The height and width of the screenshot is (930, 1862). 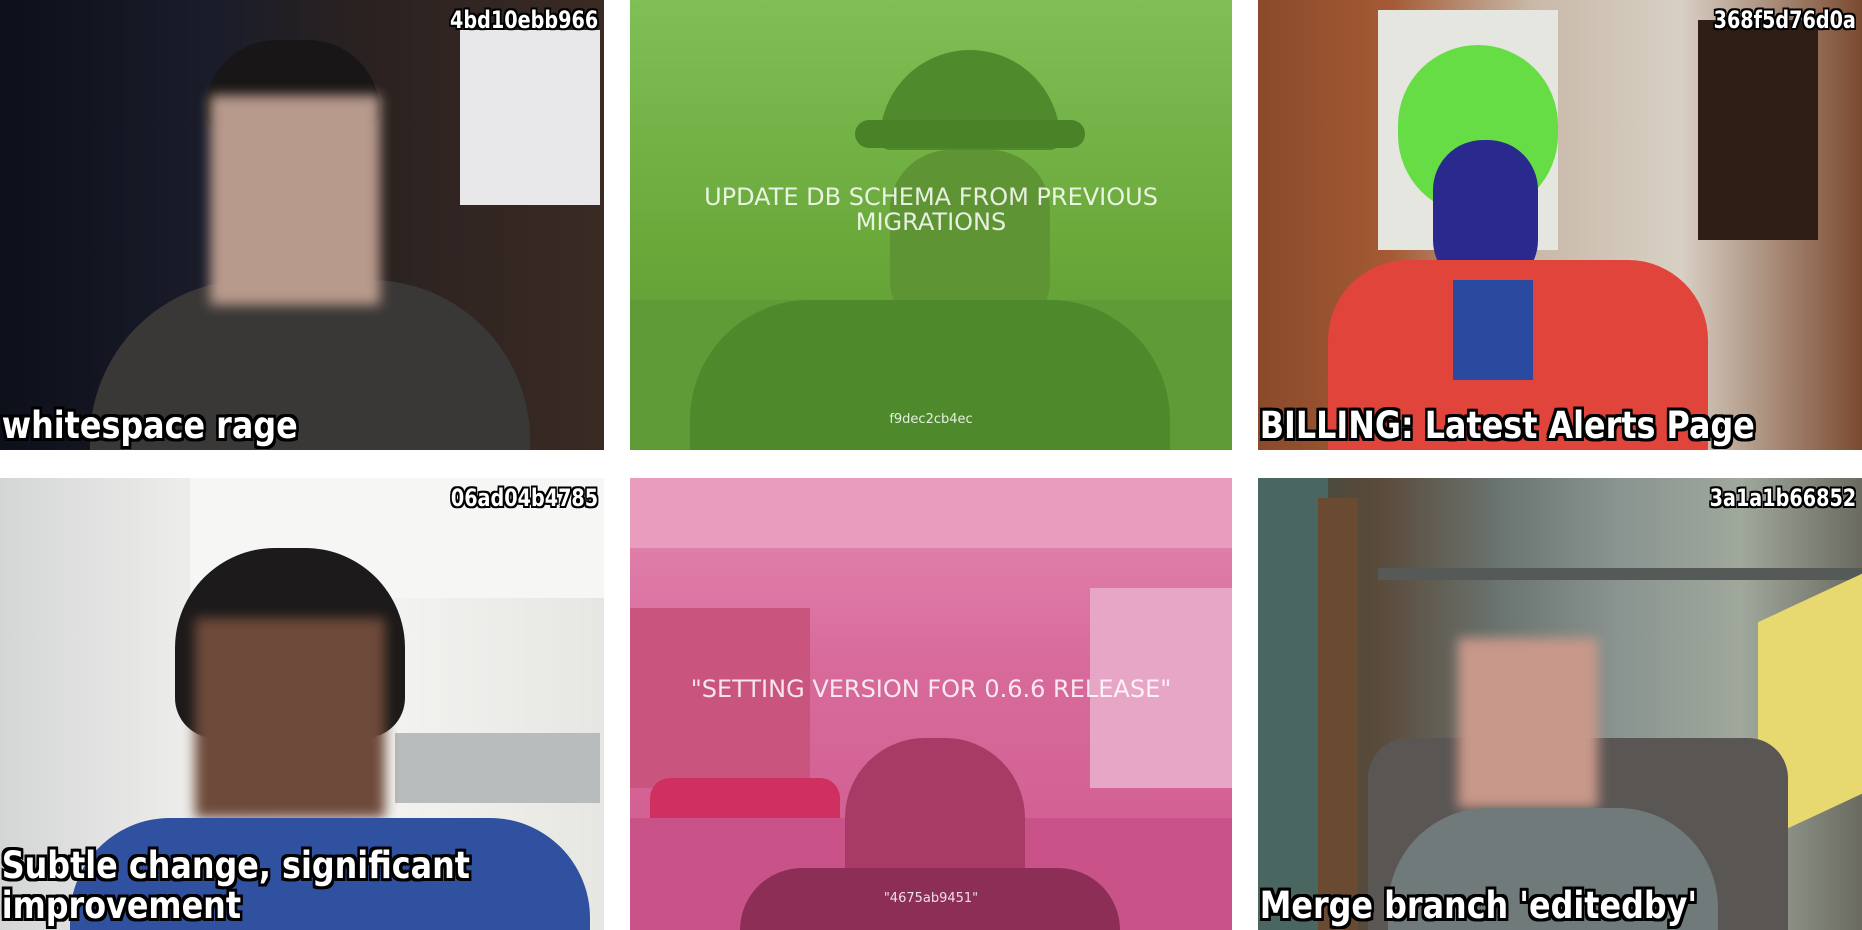 What do you see at coordinates (1784, 20) in the screenshot?
I see `commit-hash: 368f5d76d0a` at bounding box center [1784, 20].